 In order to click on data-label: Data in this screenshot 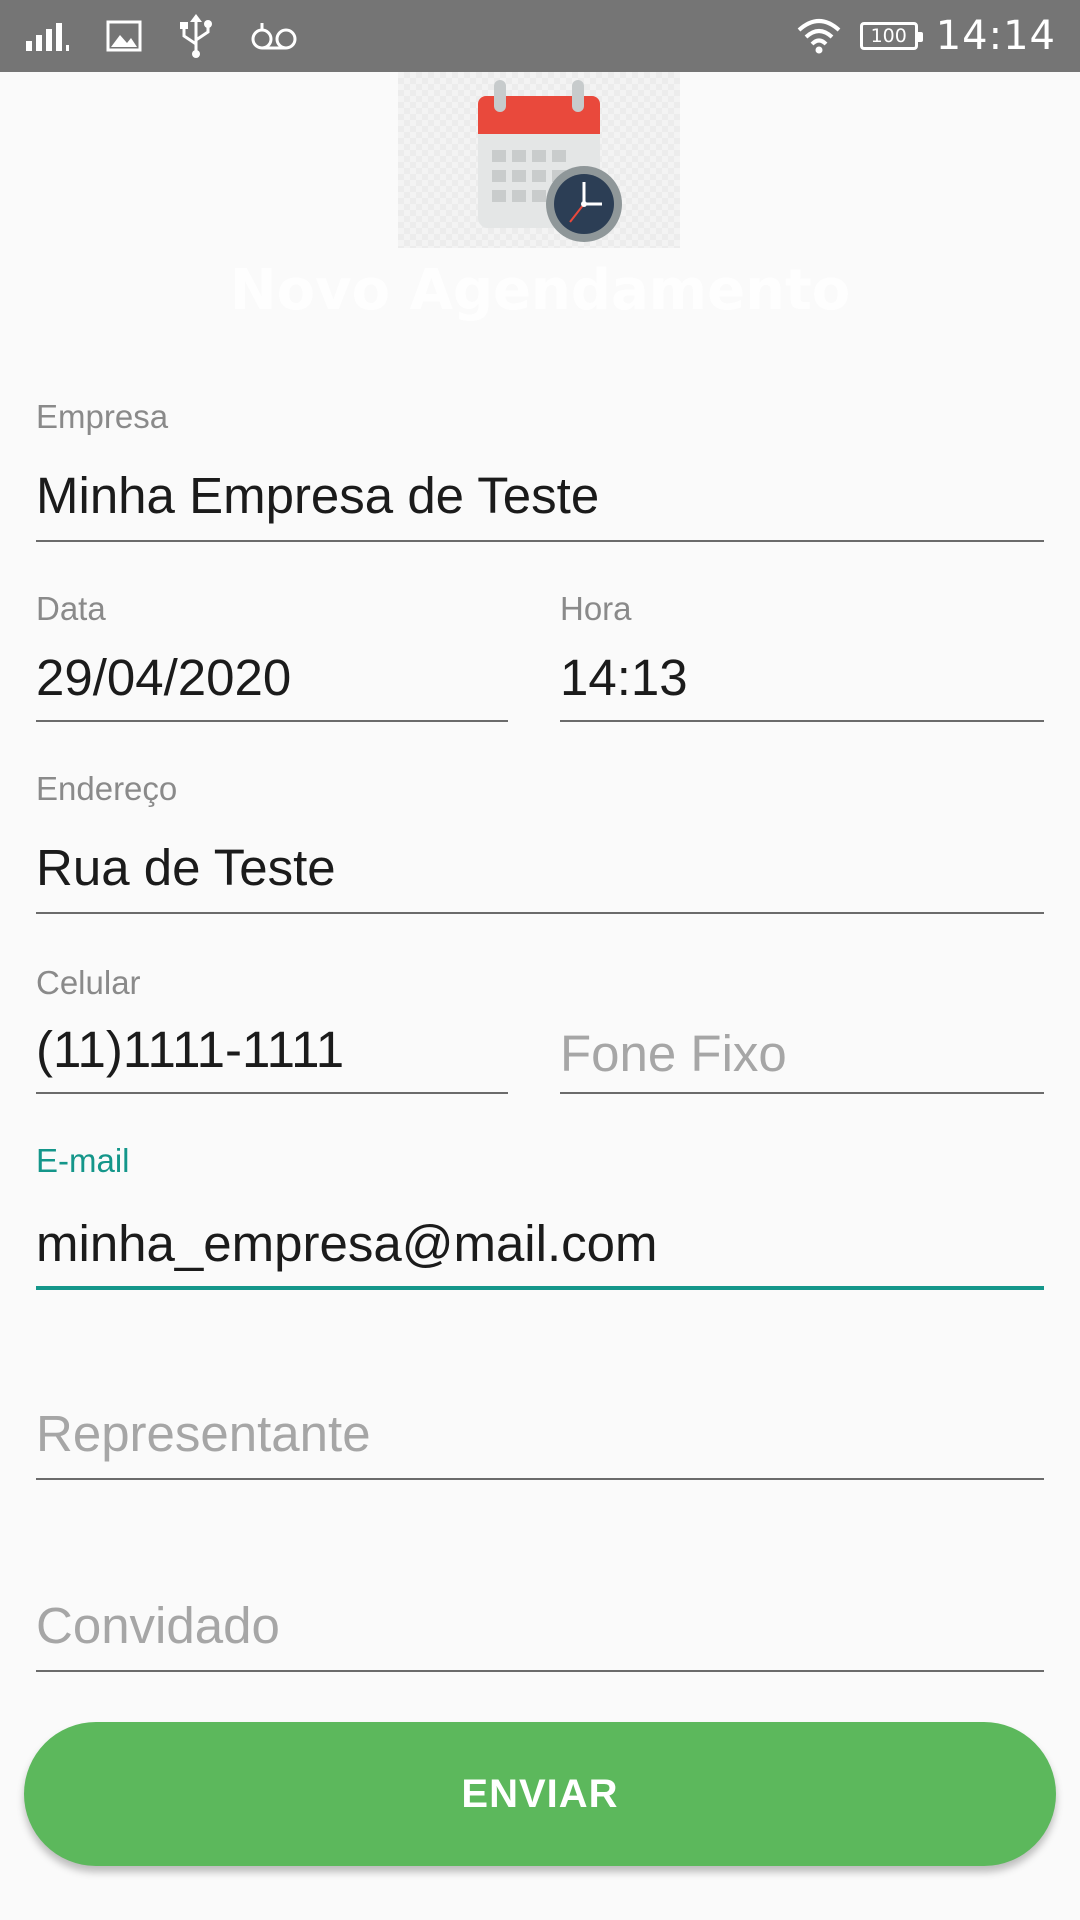, I will do `click(71, 608)`.